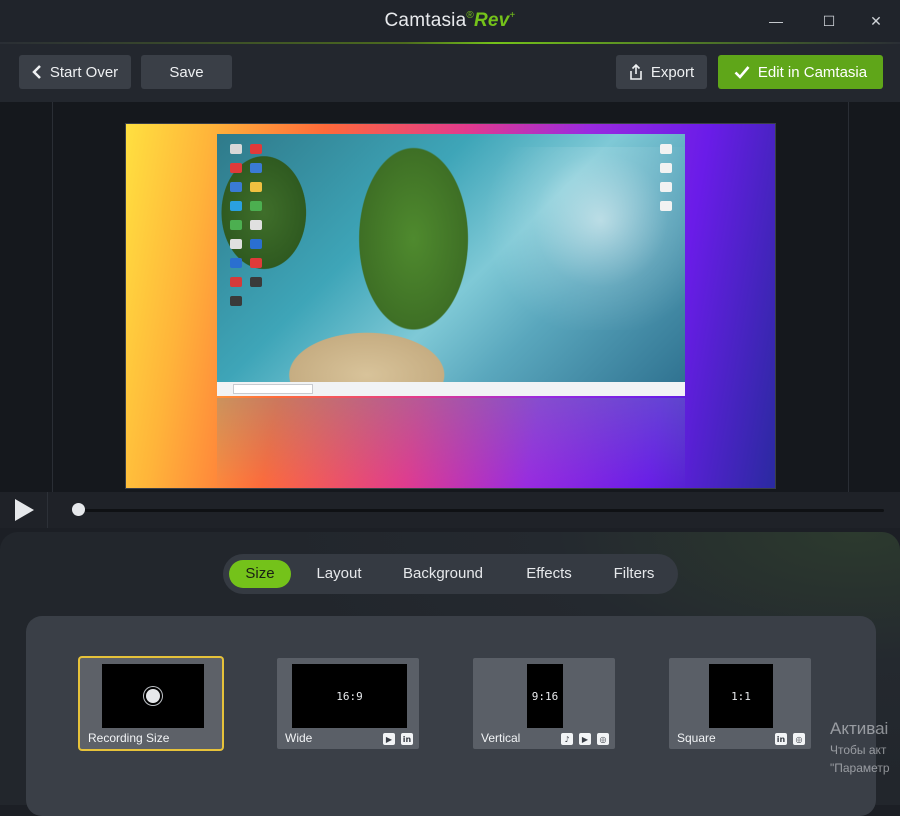 The width and height of the screenshot is (900, 816). I want to click on minimize-button: —, so click(776, 21).